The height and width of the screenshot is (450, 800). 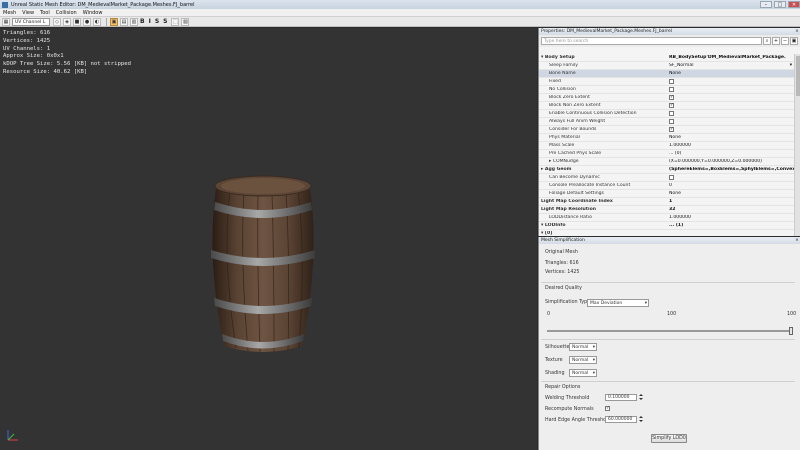 I want to click on chevron-down-icon: ▾, so click(x=791, y=65).